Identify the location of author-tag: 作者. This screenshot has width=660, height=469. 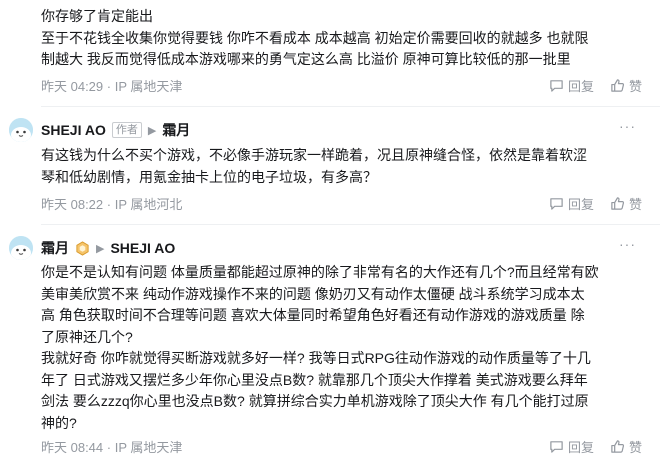
(126, 130).